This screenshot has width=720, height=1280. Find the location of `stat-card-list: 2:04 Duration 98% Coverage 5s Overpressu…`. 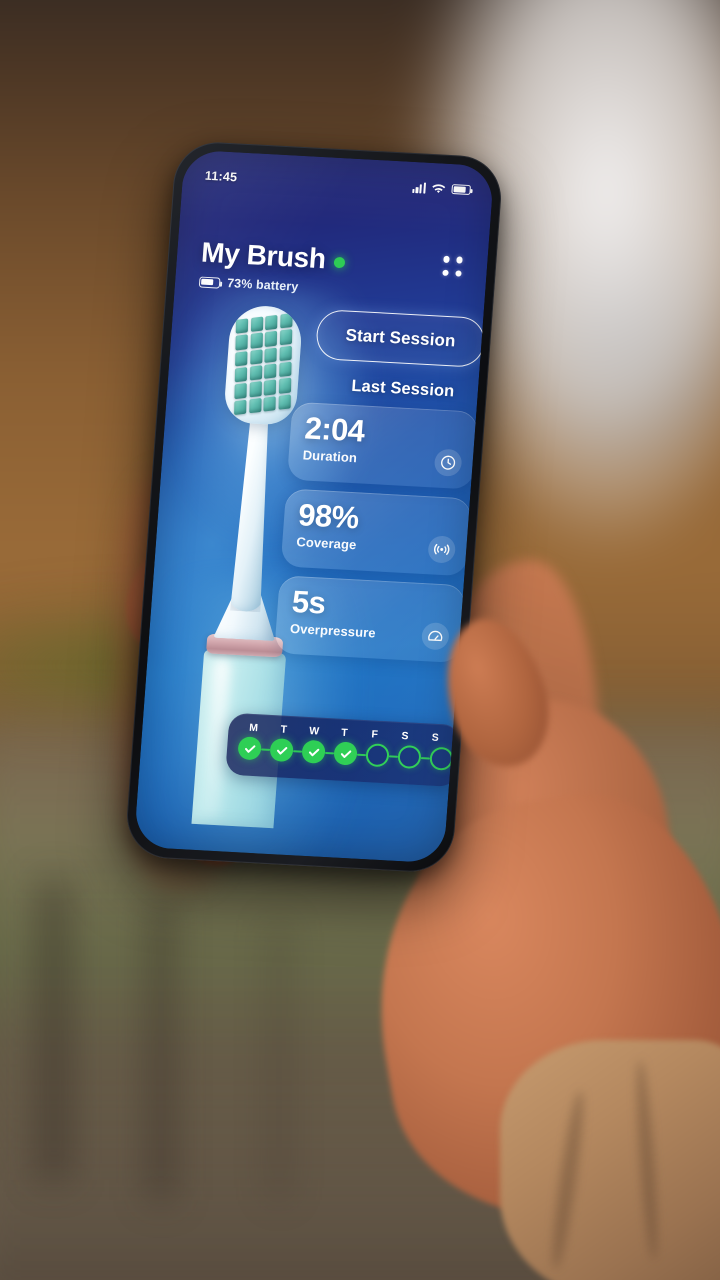

stat-card-list: 2:04 Duration 98% Coverage 5s Overpressu… is located at coordinates (376, 536).